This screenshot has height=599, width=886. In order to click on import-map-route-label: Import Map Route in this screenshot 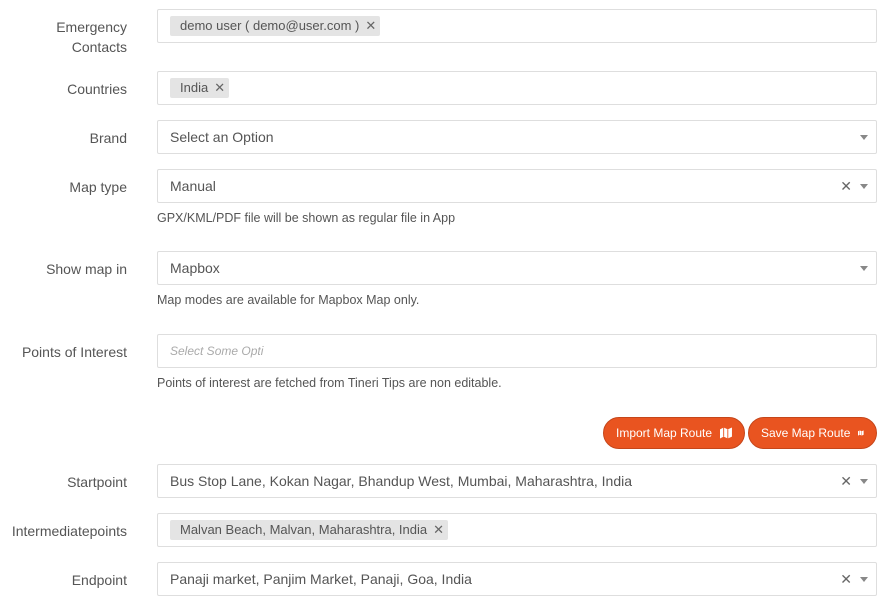, I will do `click(664, 433)`.